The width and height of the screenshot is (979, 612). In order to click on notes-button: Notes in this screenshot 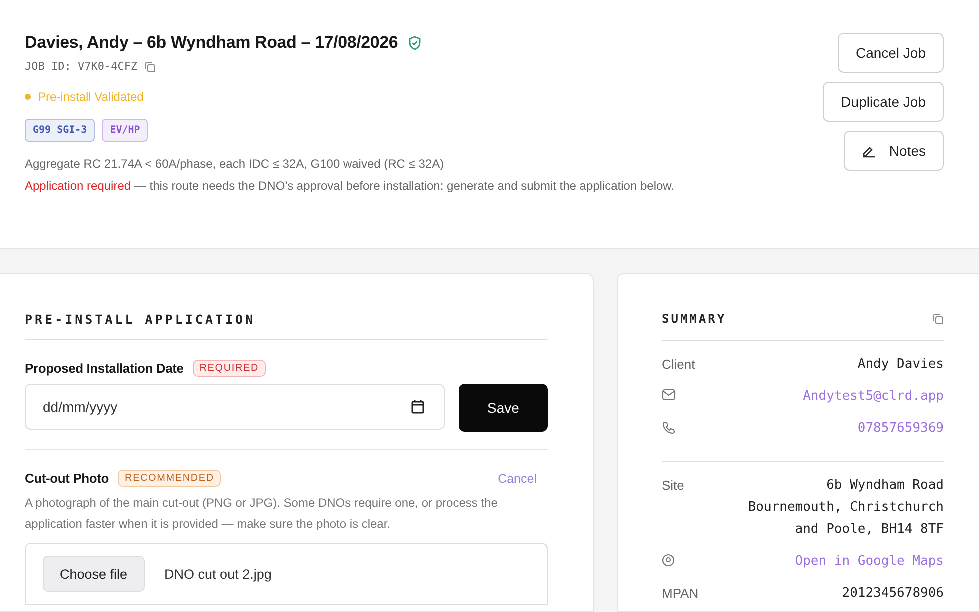, I will do `click(894, 151)`.